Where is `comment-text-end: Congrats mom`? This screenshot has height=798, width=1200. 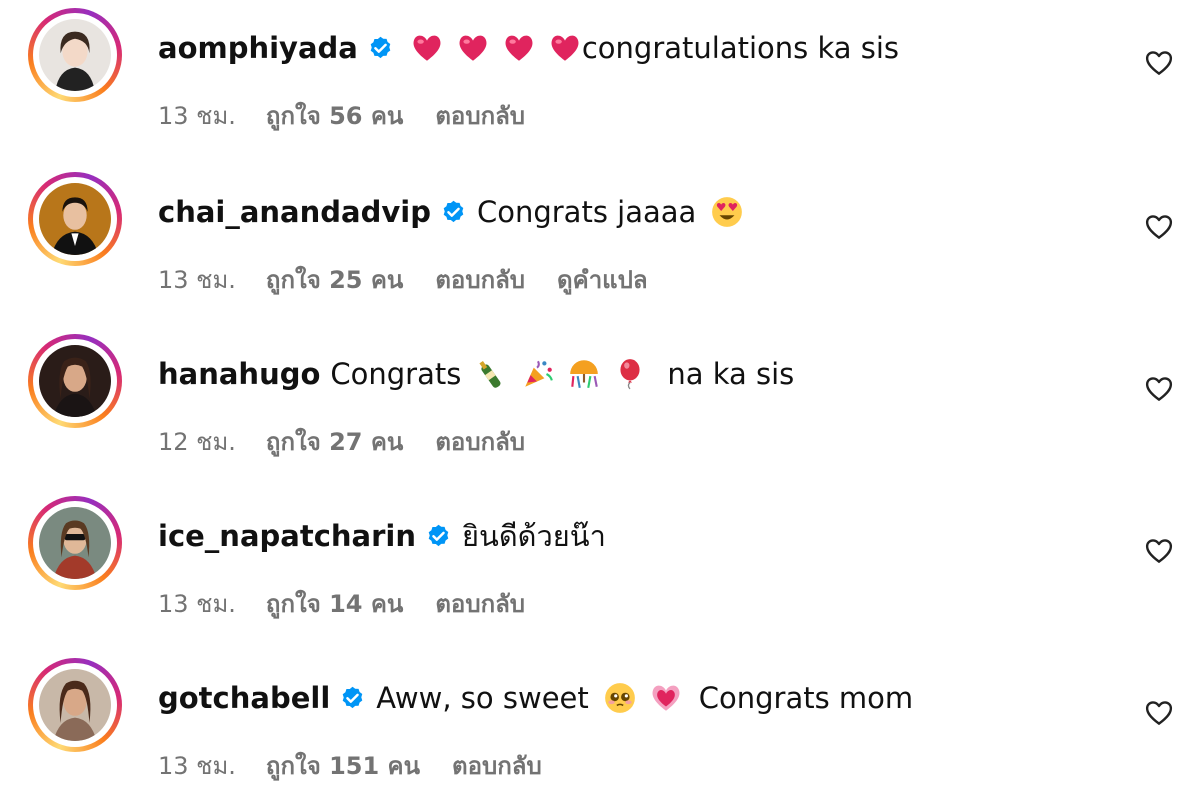 comment-text-end: Congrats mom is located at coordinates (806, 698).